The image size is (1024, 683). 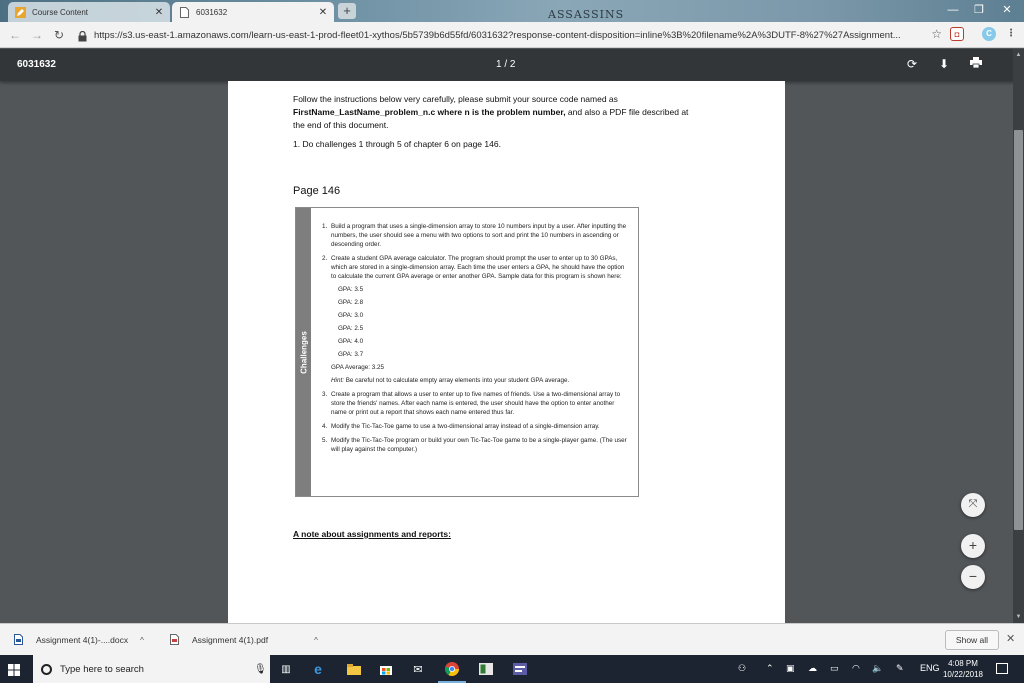 I want to click on bookmark-star-icon: ☆, so click(x=936, y=34).